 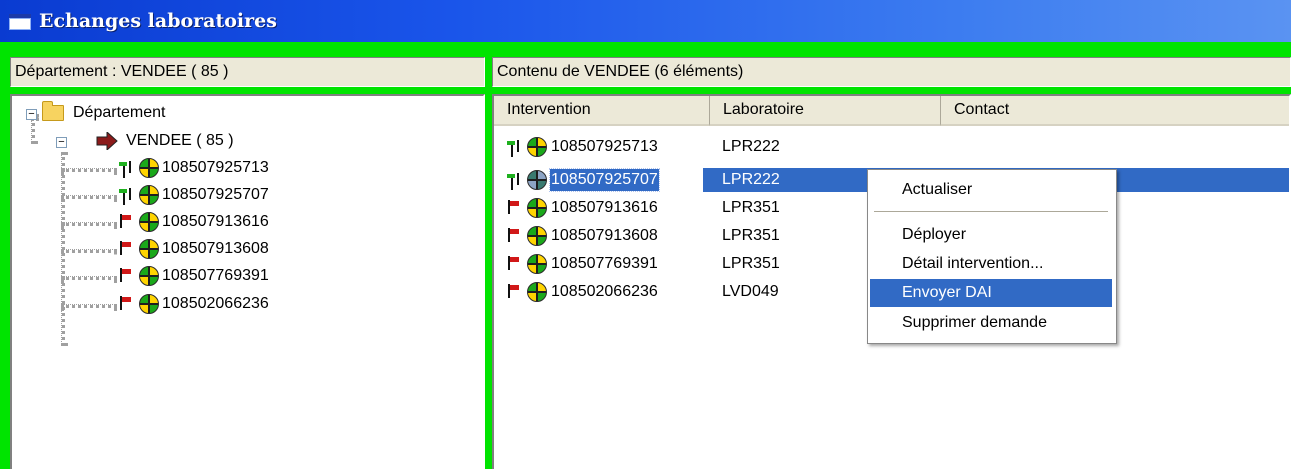 I want to click on tree-node-label: 108507769391, so click(x=215, y=275).